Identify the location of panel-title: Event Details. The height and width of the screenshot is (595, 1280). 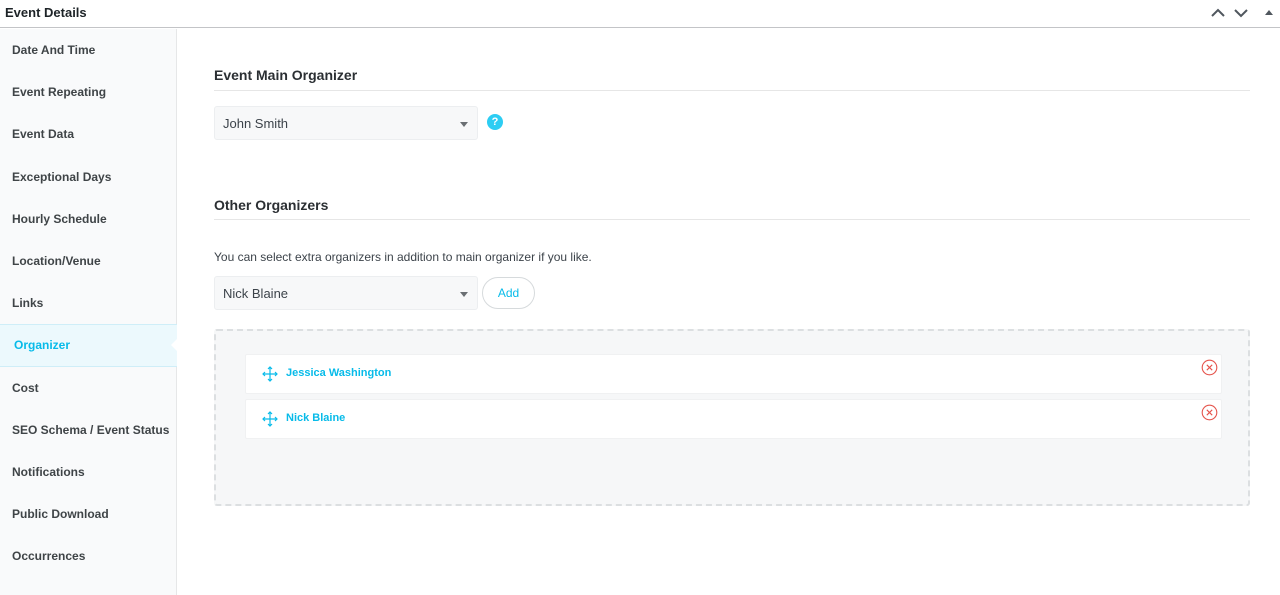
(46, 12).